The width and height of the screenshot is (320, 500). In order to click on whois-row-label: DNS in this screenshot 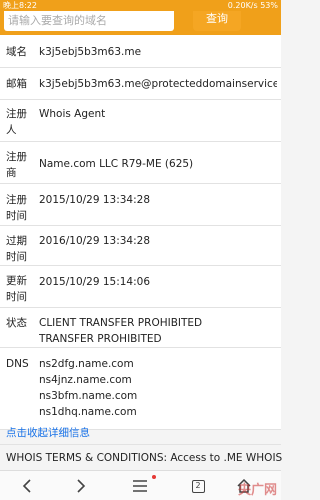, I will do `click(17, 364)`.